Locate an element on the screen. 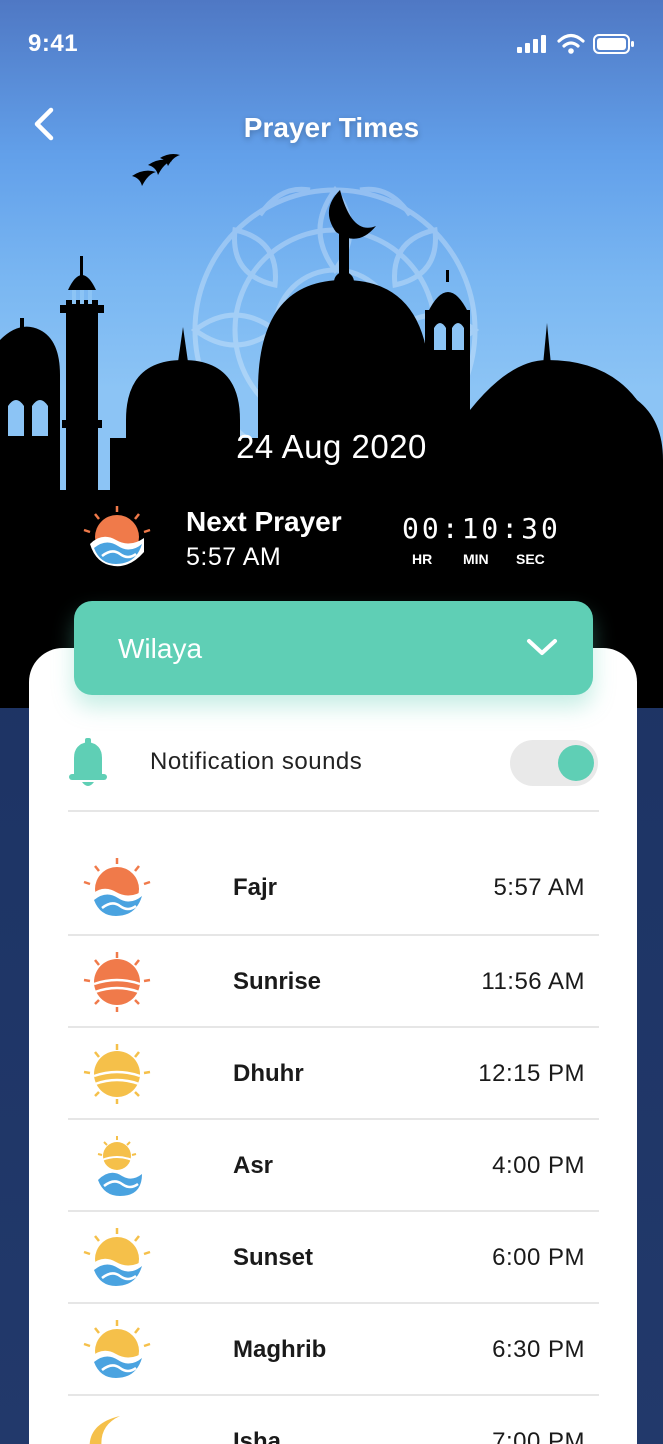  prayer-time: 4:00 PM is located at coordinates (538, 1165).